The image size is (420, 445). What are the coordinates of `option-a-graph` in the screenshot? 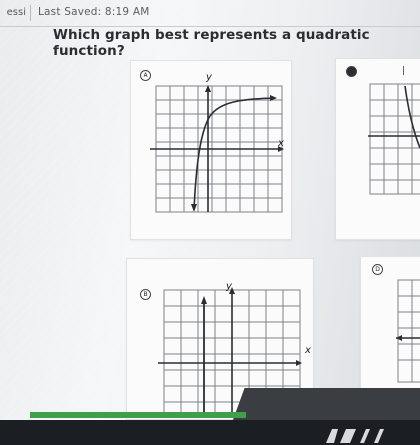 It's located at (217, 149).